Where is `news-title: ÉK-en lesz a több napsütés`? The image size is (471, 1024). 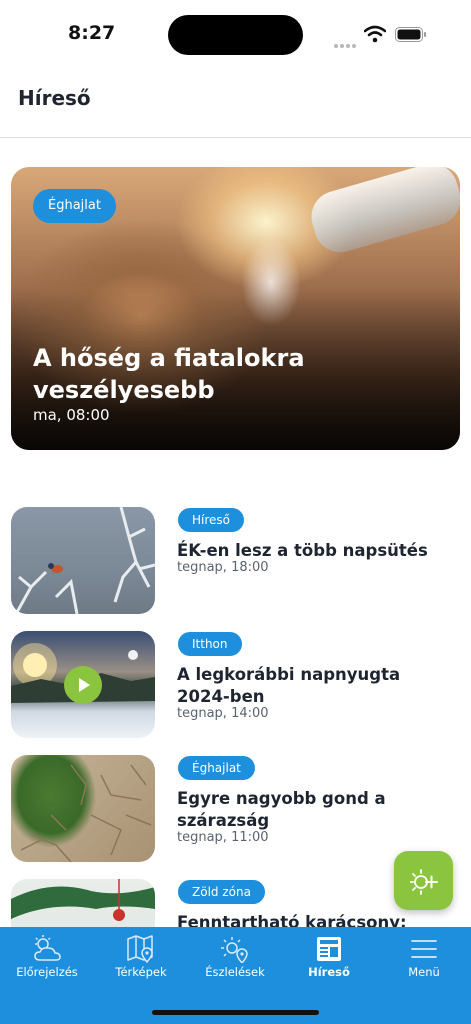 news-title: ÉK-en lesz a több napsütés is located at coordinates (302, 550).